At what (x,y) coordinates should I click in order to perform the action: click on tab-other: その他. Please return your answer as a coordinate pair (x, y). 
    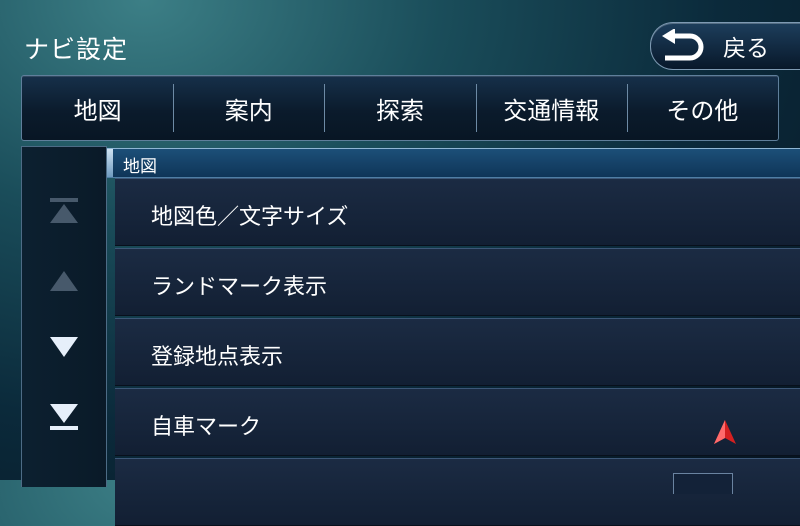
    Looking at the image, I should click on (702, 108).